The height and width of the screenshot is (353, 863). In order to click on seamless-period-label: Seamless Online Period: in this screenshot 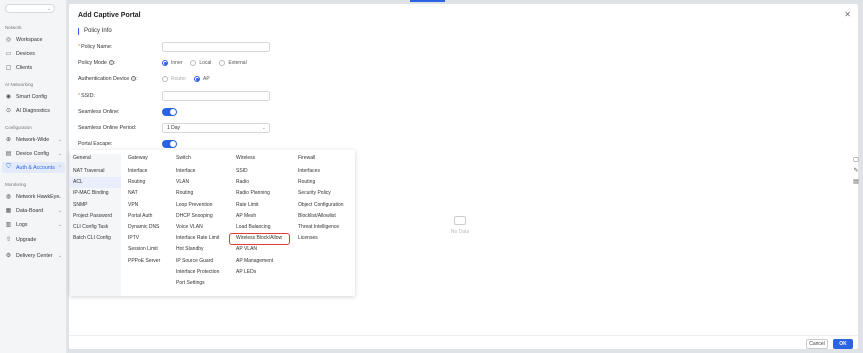, I will do `click(107, 128)`.